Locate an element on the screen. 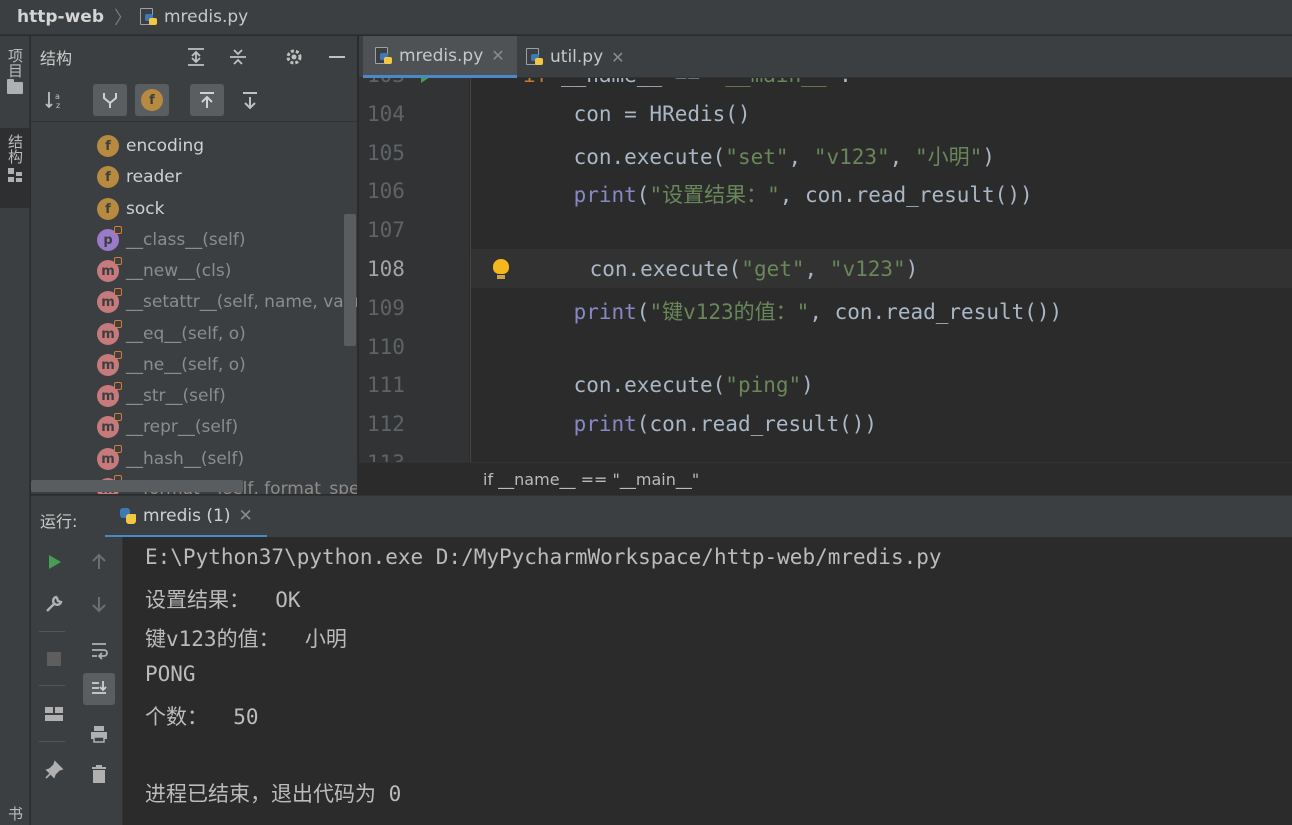  tree-item-label: __new__(cls) is located at coordinates (179, 271).